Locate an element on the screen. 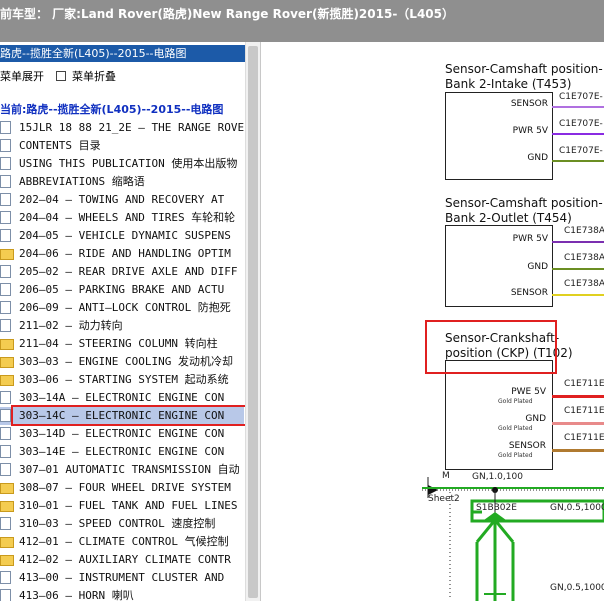  scrollbar-thumb is located at coordinates (253, 322).